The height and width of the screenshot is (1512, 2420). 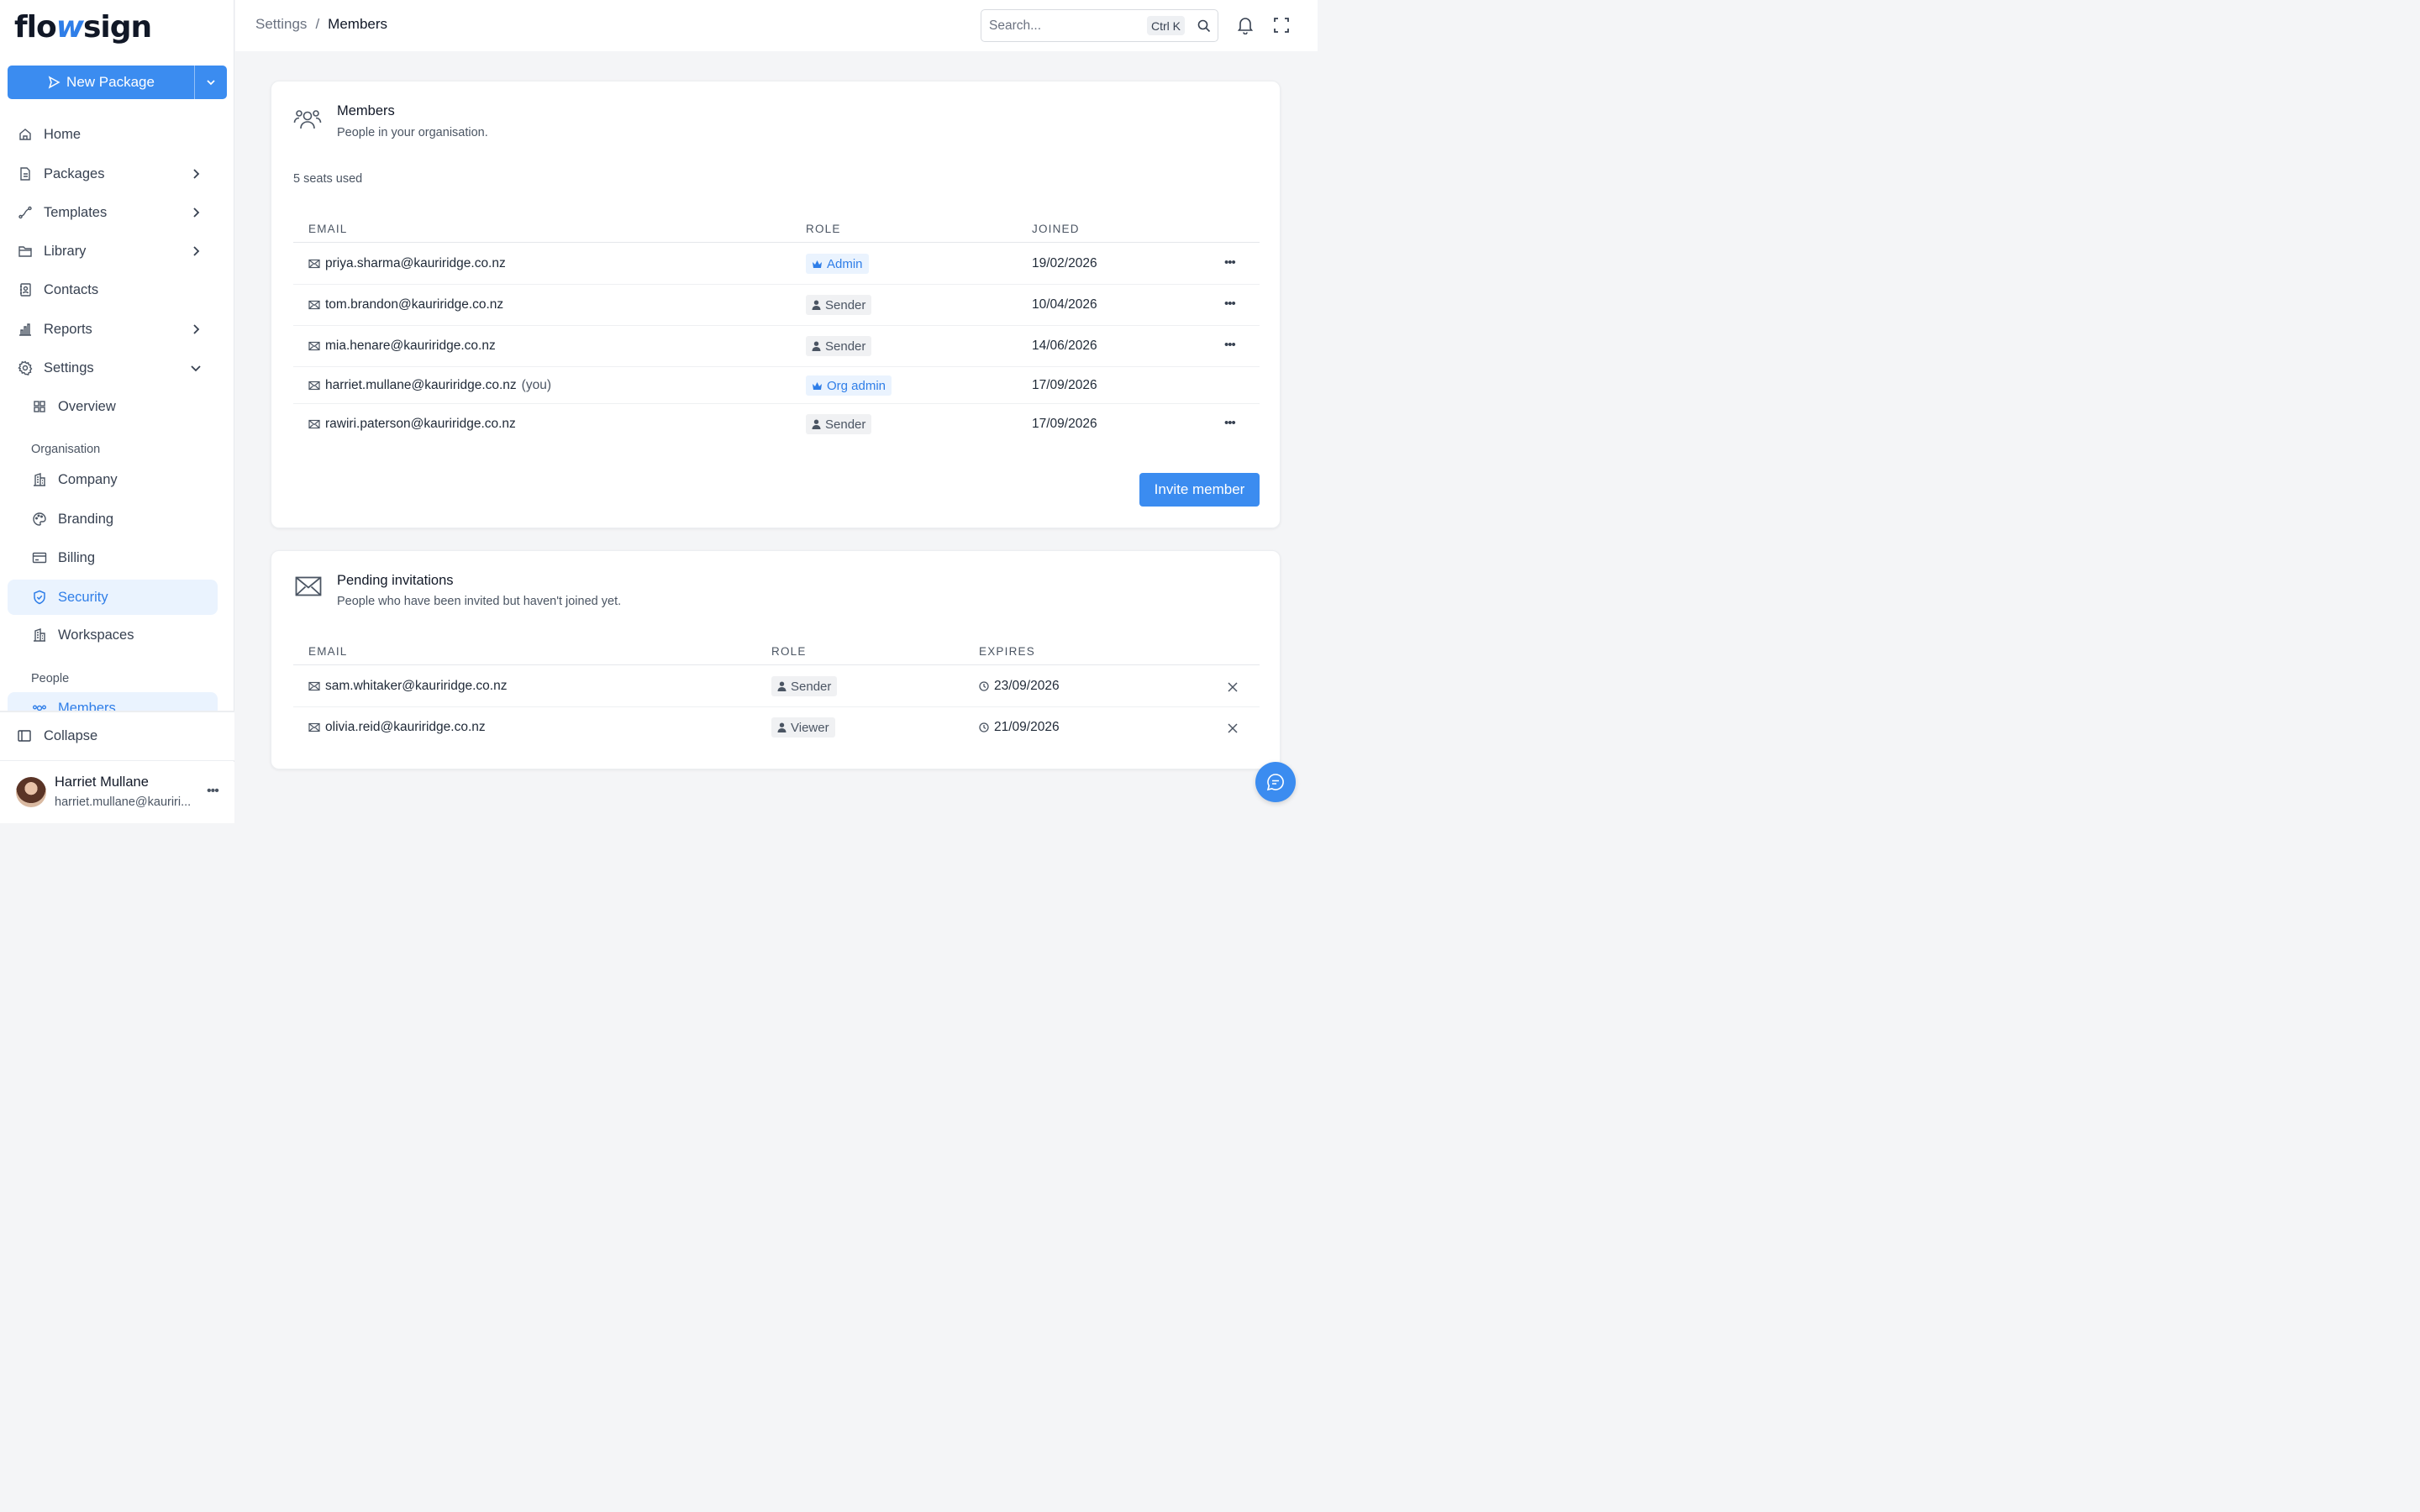 I want to click on member-email: priya.sharma@kauriridge.co.nz, so click(x=407, y=263).